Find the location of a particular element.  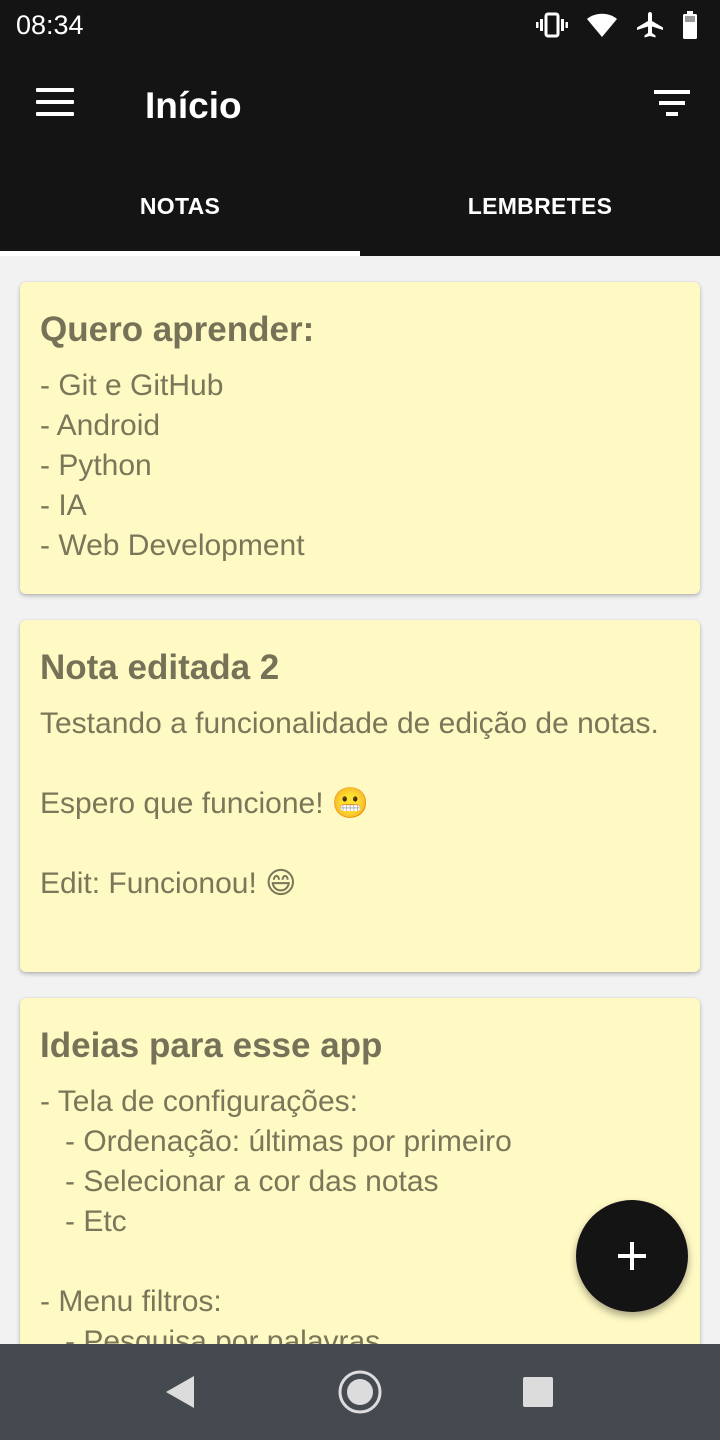

hamburger-menu-icon is located at coordinates (56, 103).